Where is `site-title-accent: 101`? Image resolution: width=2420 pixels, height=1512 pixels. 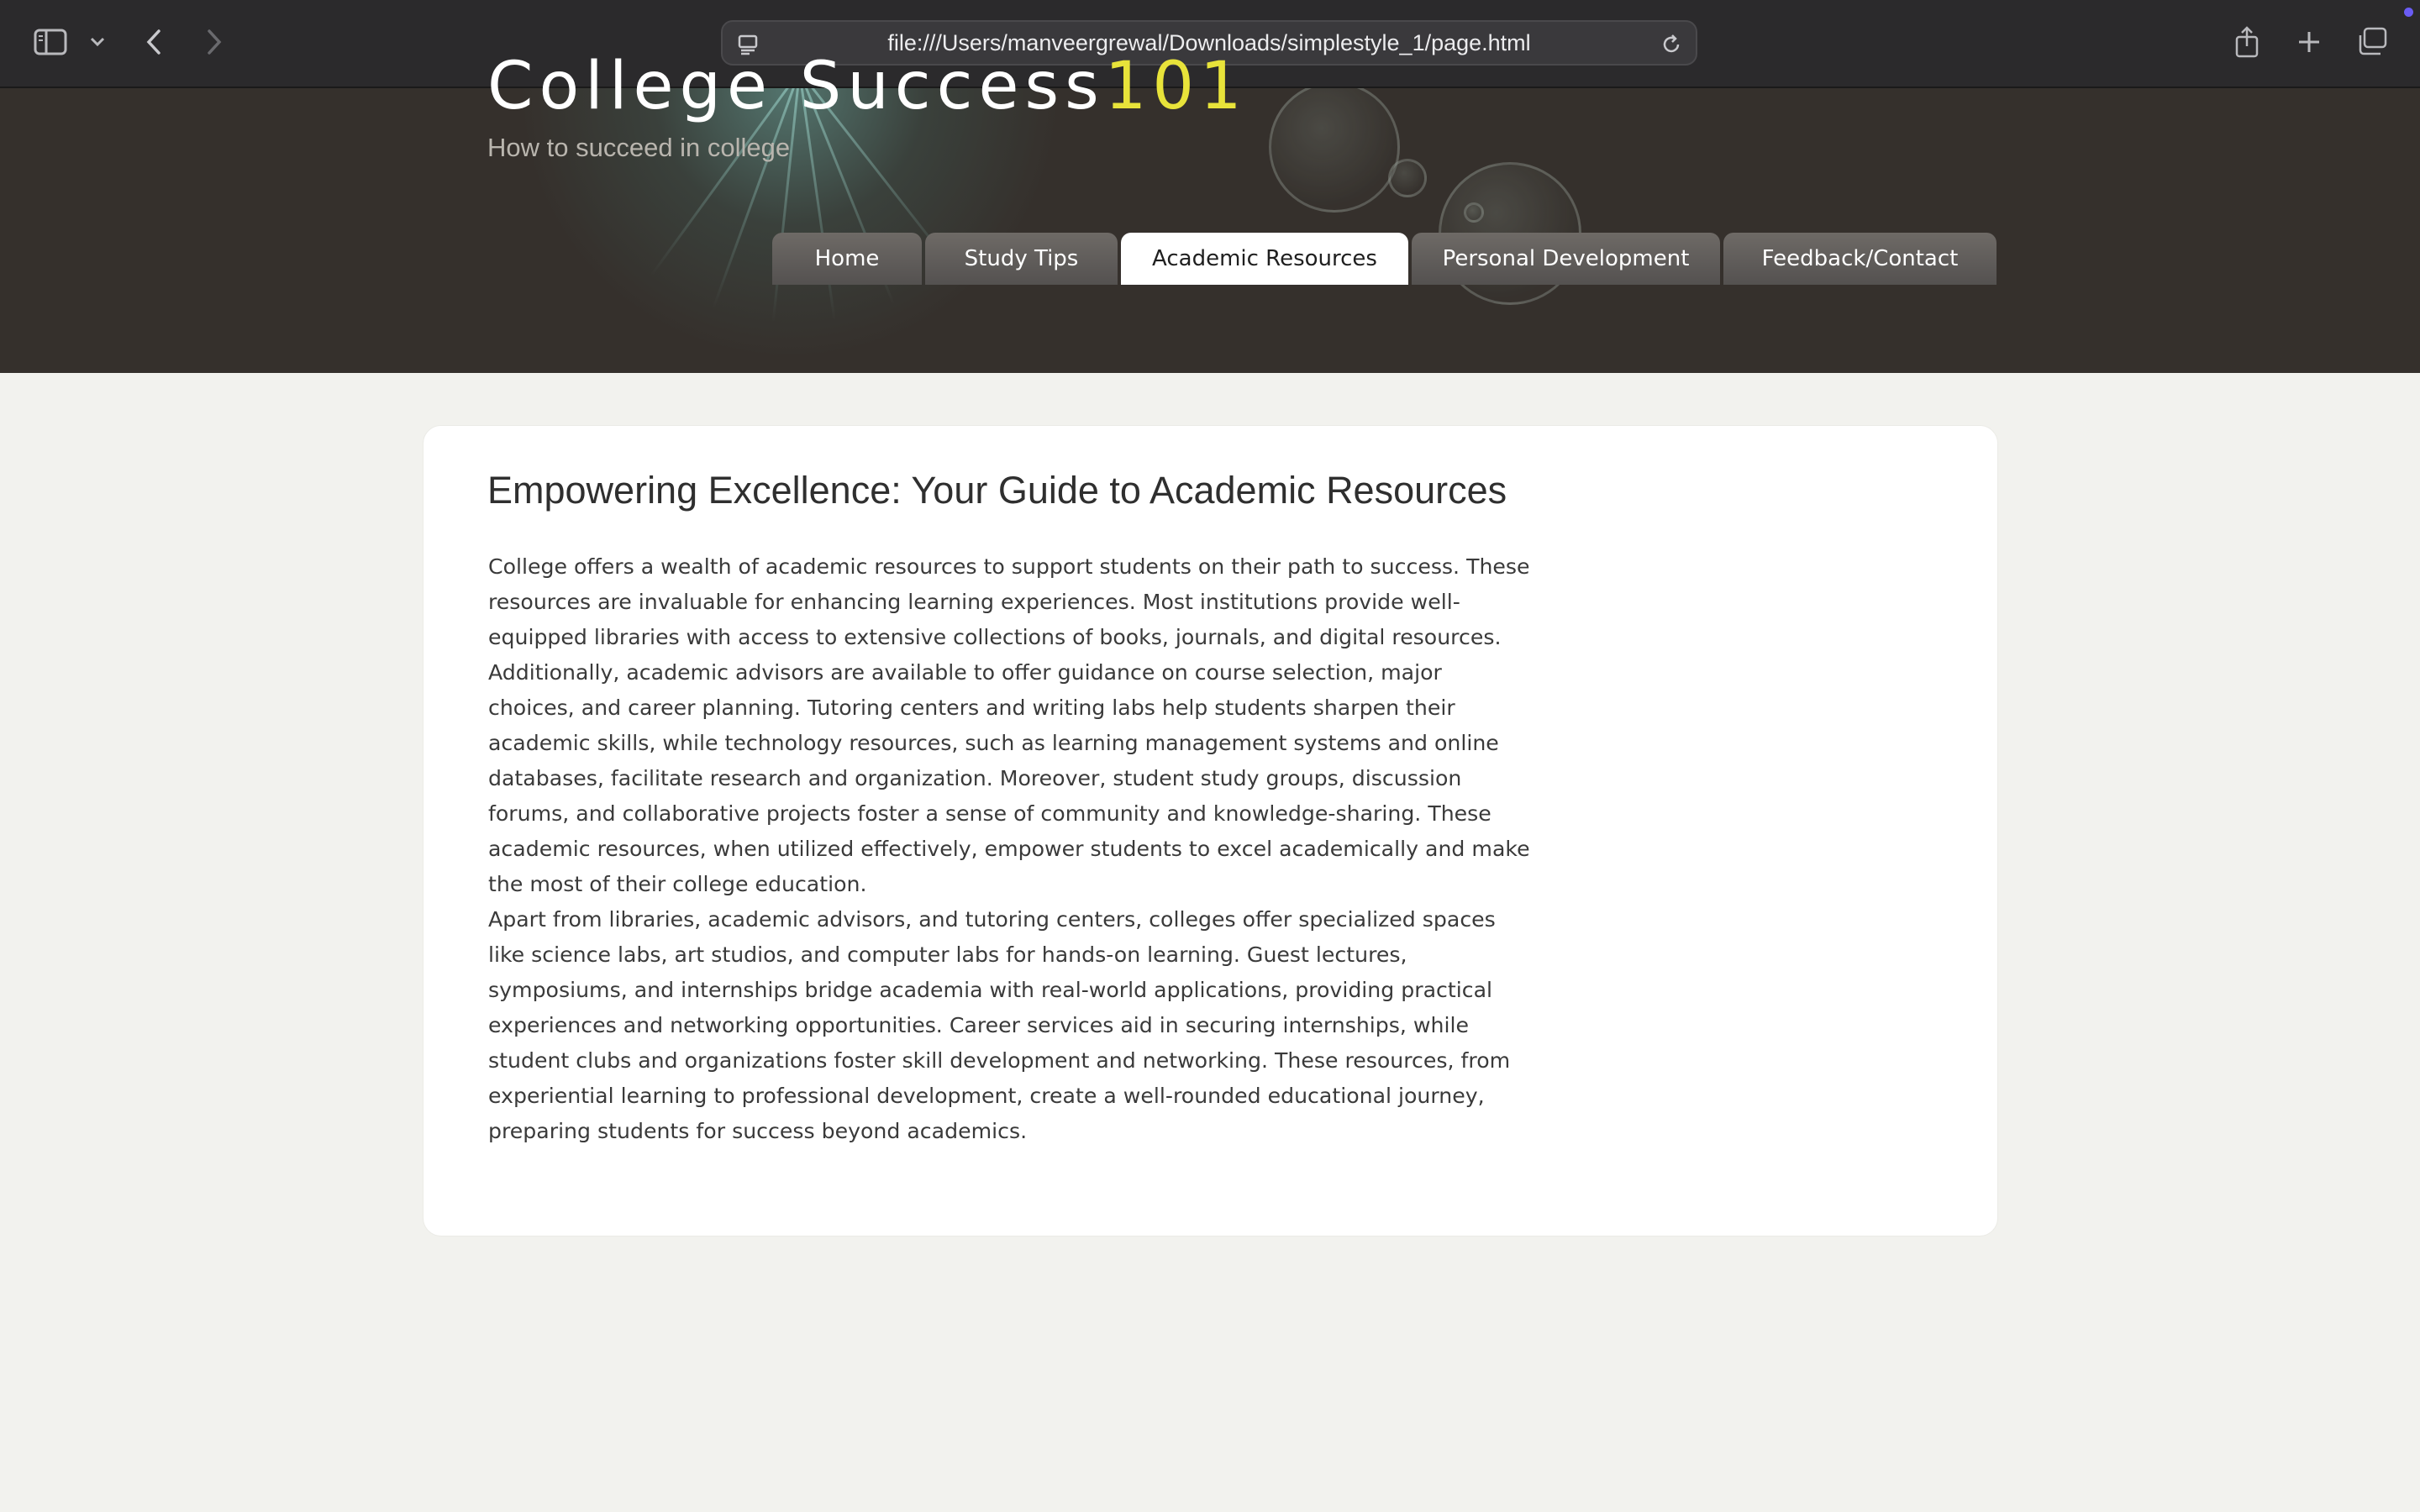
site-title-accent: 101 is located at coordinates (1176, 86).